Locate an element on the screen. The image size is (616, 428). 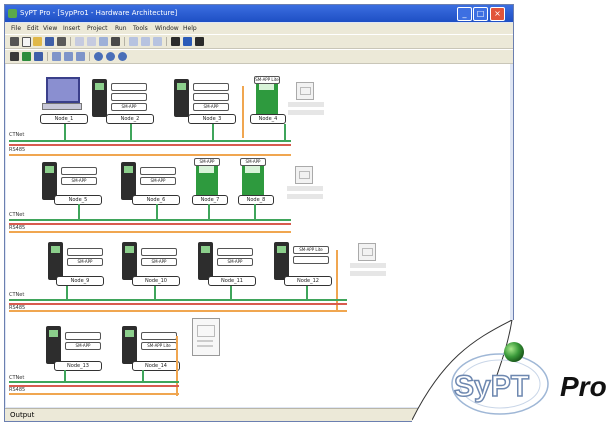
node-label: Node_9 is located at coordinates (80, 281).